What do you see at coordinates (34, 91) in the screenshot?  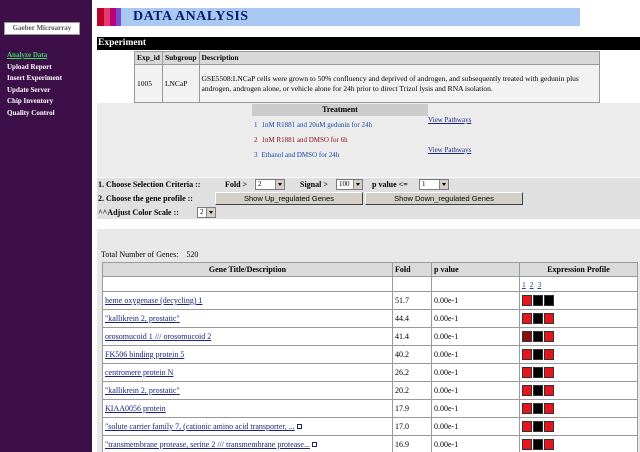 I see `nav-update-server: Update Server` at bounding box center [34, 91].